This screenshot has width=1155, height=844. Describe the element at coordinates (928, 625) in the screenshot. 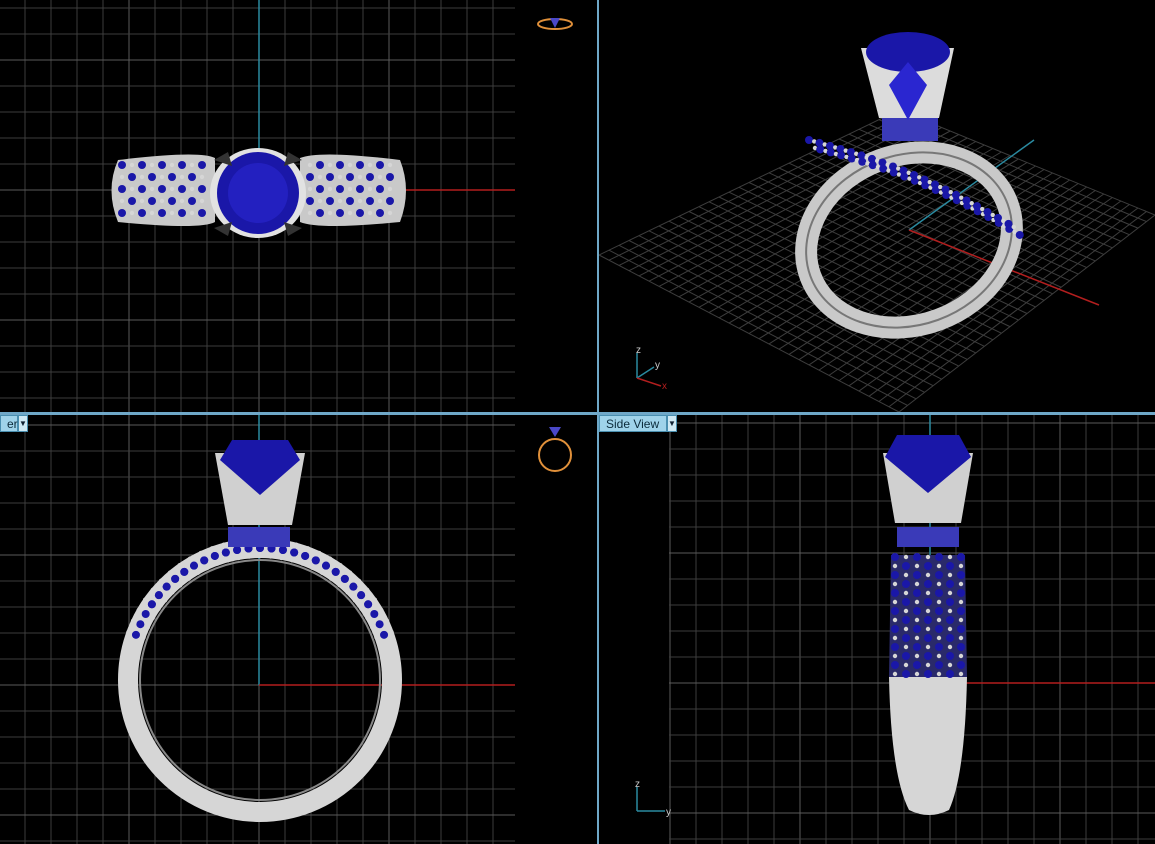

I see `ring-side-view` at that location.